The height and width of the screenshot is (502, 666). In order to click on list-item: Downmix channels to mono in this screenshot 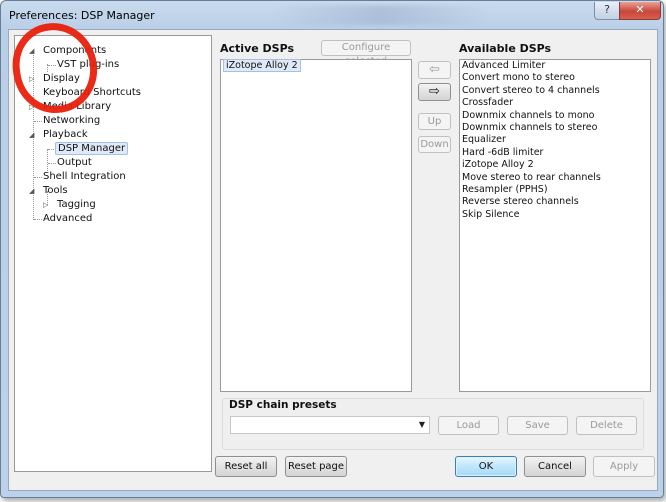, I will do `click(555, 116)`.